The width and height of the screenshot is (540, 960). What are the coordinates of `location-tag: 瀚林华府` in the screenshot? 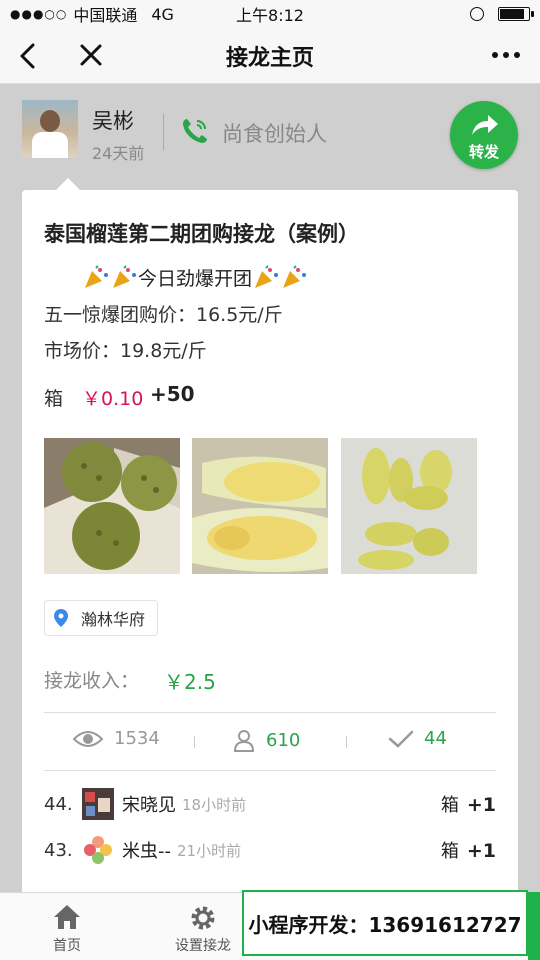 It's located at (101, 618).